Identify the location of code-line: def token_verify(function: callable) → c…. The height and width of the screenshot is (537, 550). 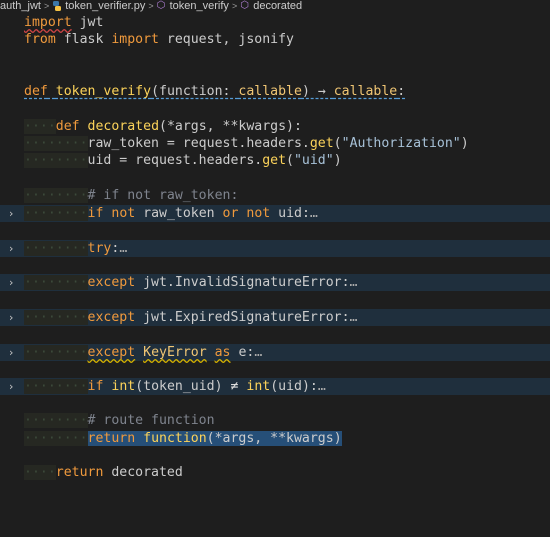
(275, 91).